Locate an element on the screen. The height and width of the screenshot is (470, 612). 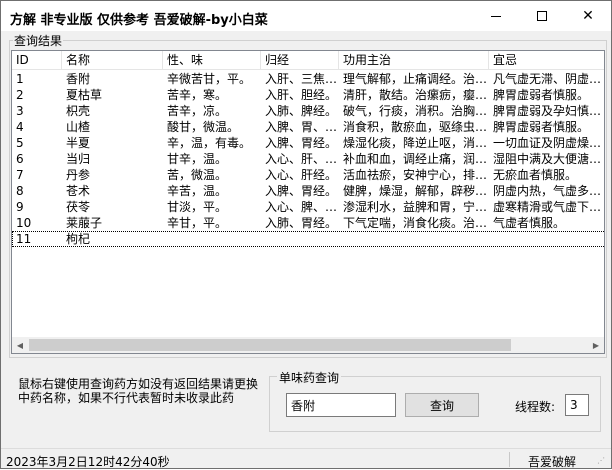
status-bar: 2023年3月2日12时42分40秒 吾爱破解 is located at coordinates (306, 458).